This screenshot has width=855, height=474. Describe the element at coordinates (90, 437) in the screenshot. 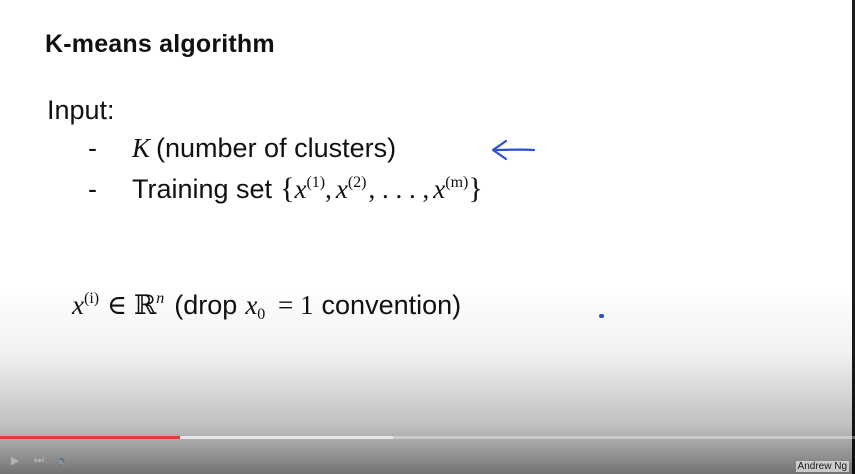

I see `progress-played` at that location.